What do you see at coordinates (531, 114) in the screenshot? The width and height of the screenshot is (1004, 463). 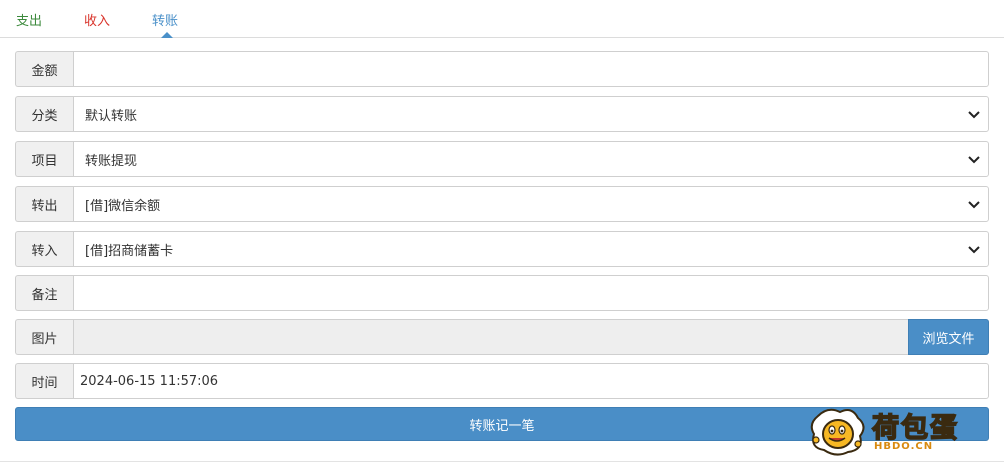 I see `category-select: 默认转账` at bounding box center [531, 114].